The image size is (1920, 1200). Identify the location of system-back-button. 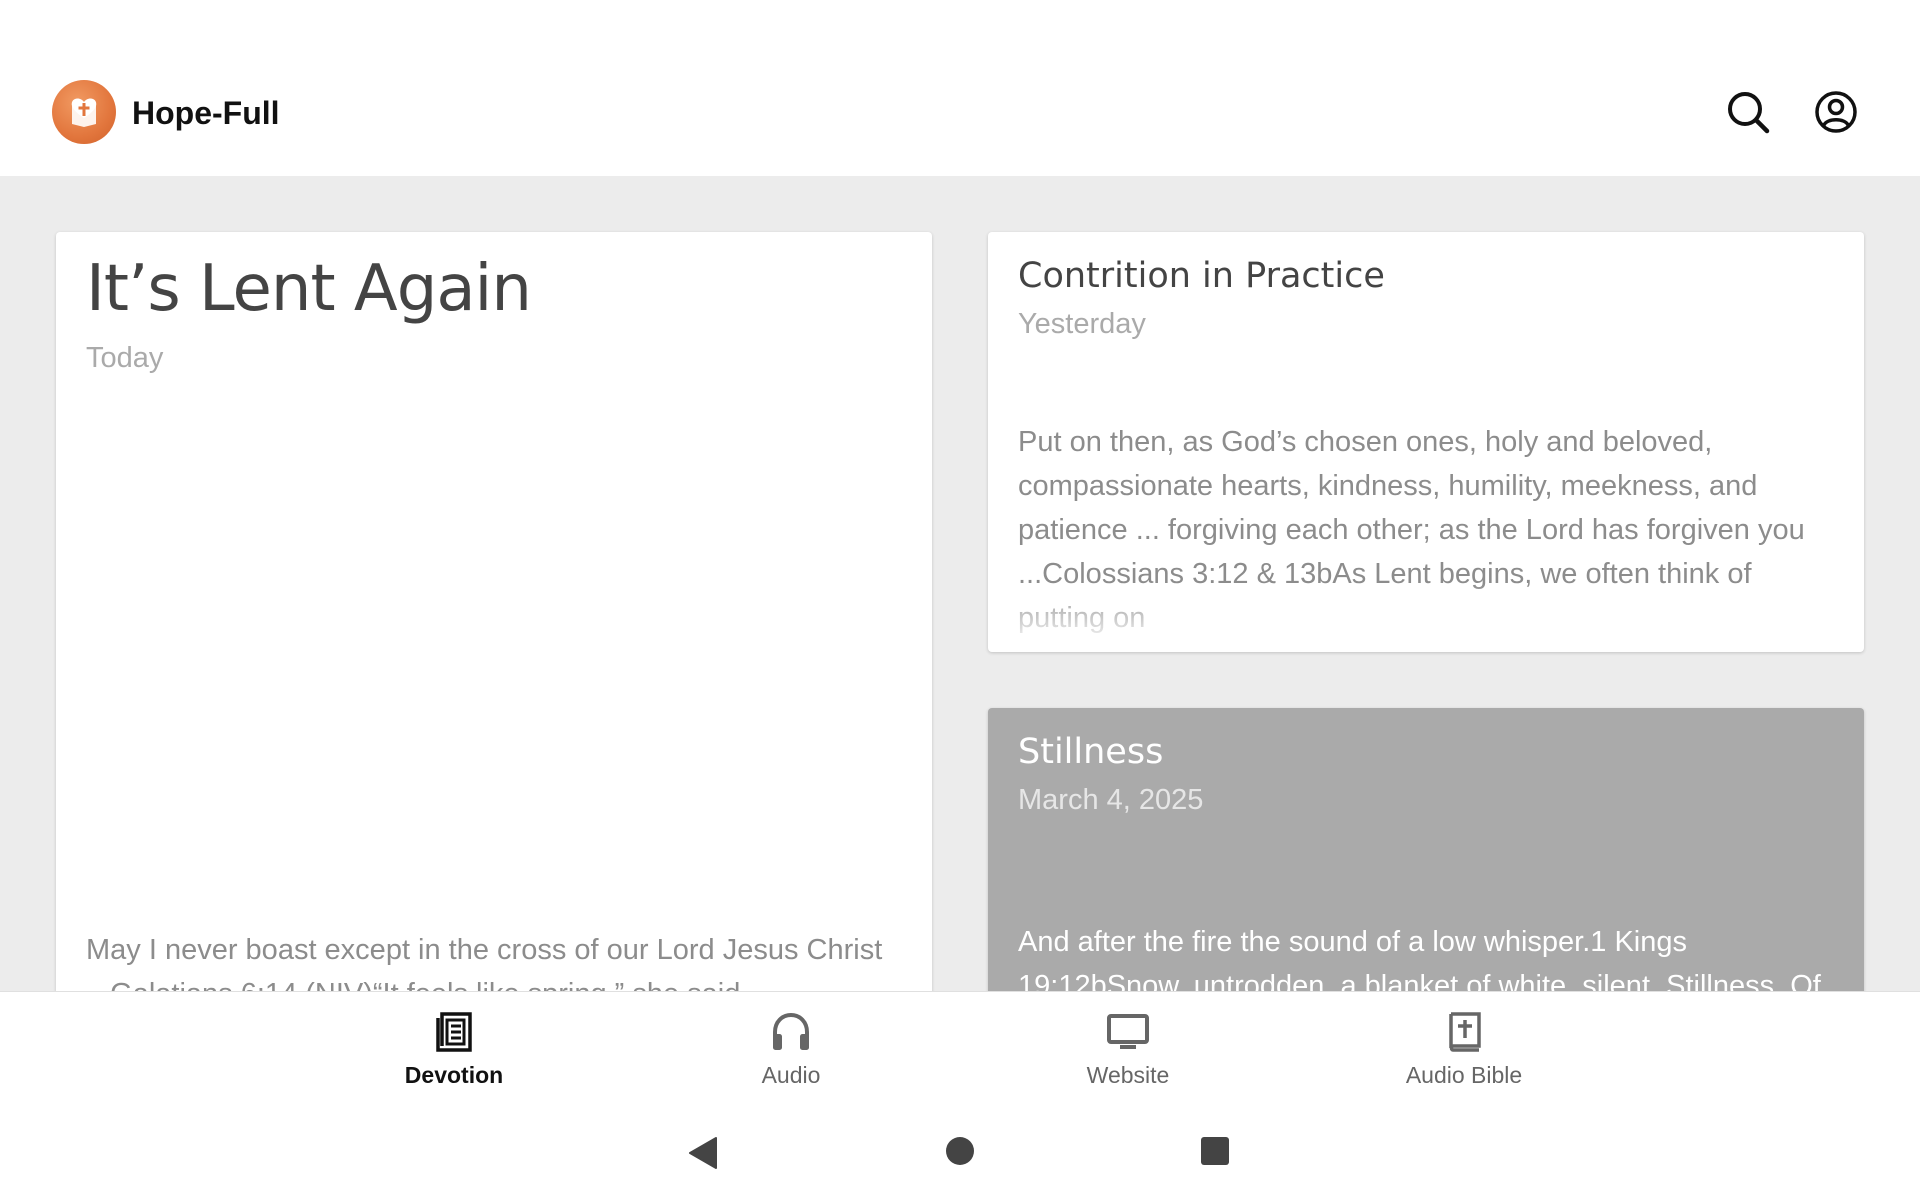
(704, 1155).